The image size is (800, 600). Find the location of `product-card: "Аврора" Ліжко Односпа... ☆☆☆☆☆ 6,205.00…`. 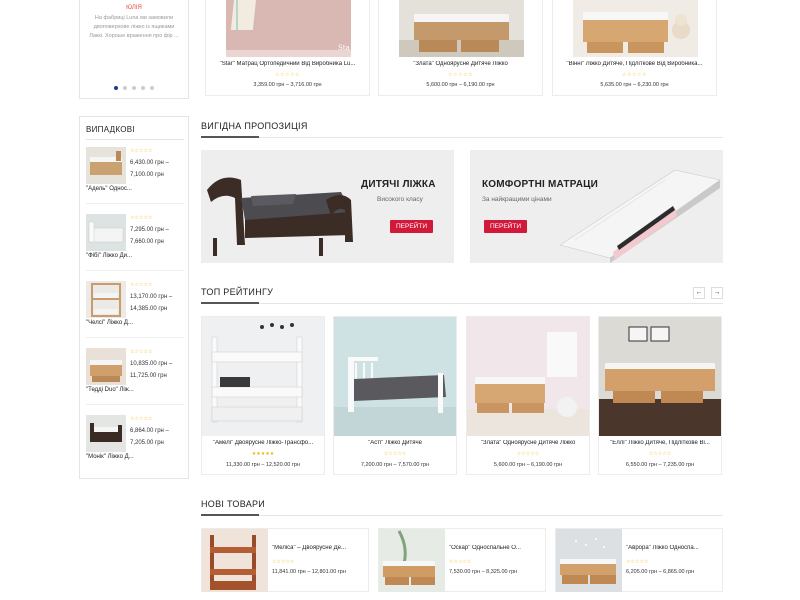

product-card: "Аврора" Ліжко Односпа... ☆☆☆☆☆ 6,205.00… is located at coordinates (639, 560).